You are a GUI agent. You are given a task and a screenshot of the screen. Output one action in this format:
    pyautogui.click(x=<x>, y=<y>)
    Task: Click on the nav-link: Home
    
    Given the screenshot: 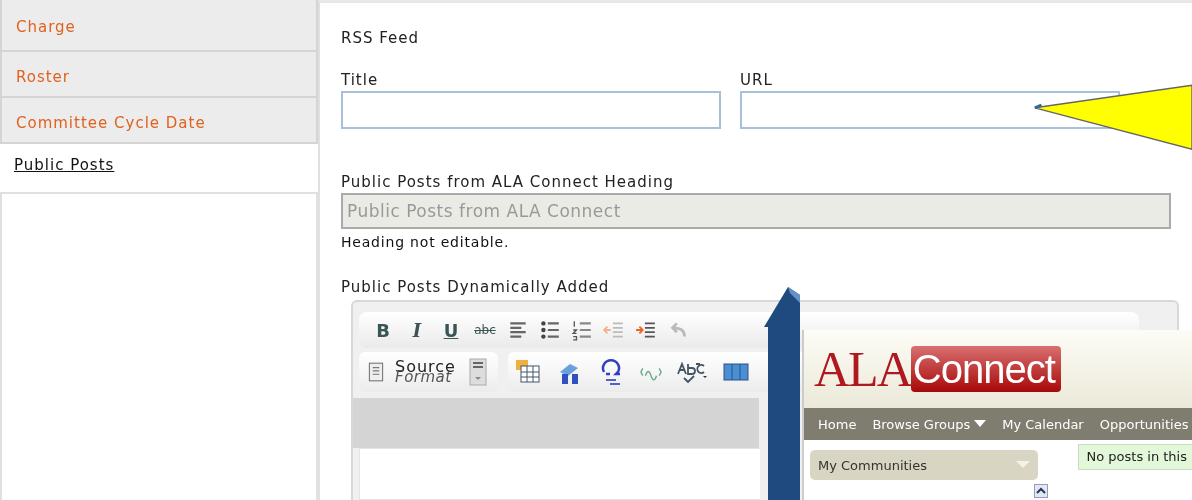 What is the action you would take?
    pyautogui.click(x=837, y=424)
    